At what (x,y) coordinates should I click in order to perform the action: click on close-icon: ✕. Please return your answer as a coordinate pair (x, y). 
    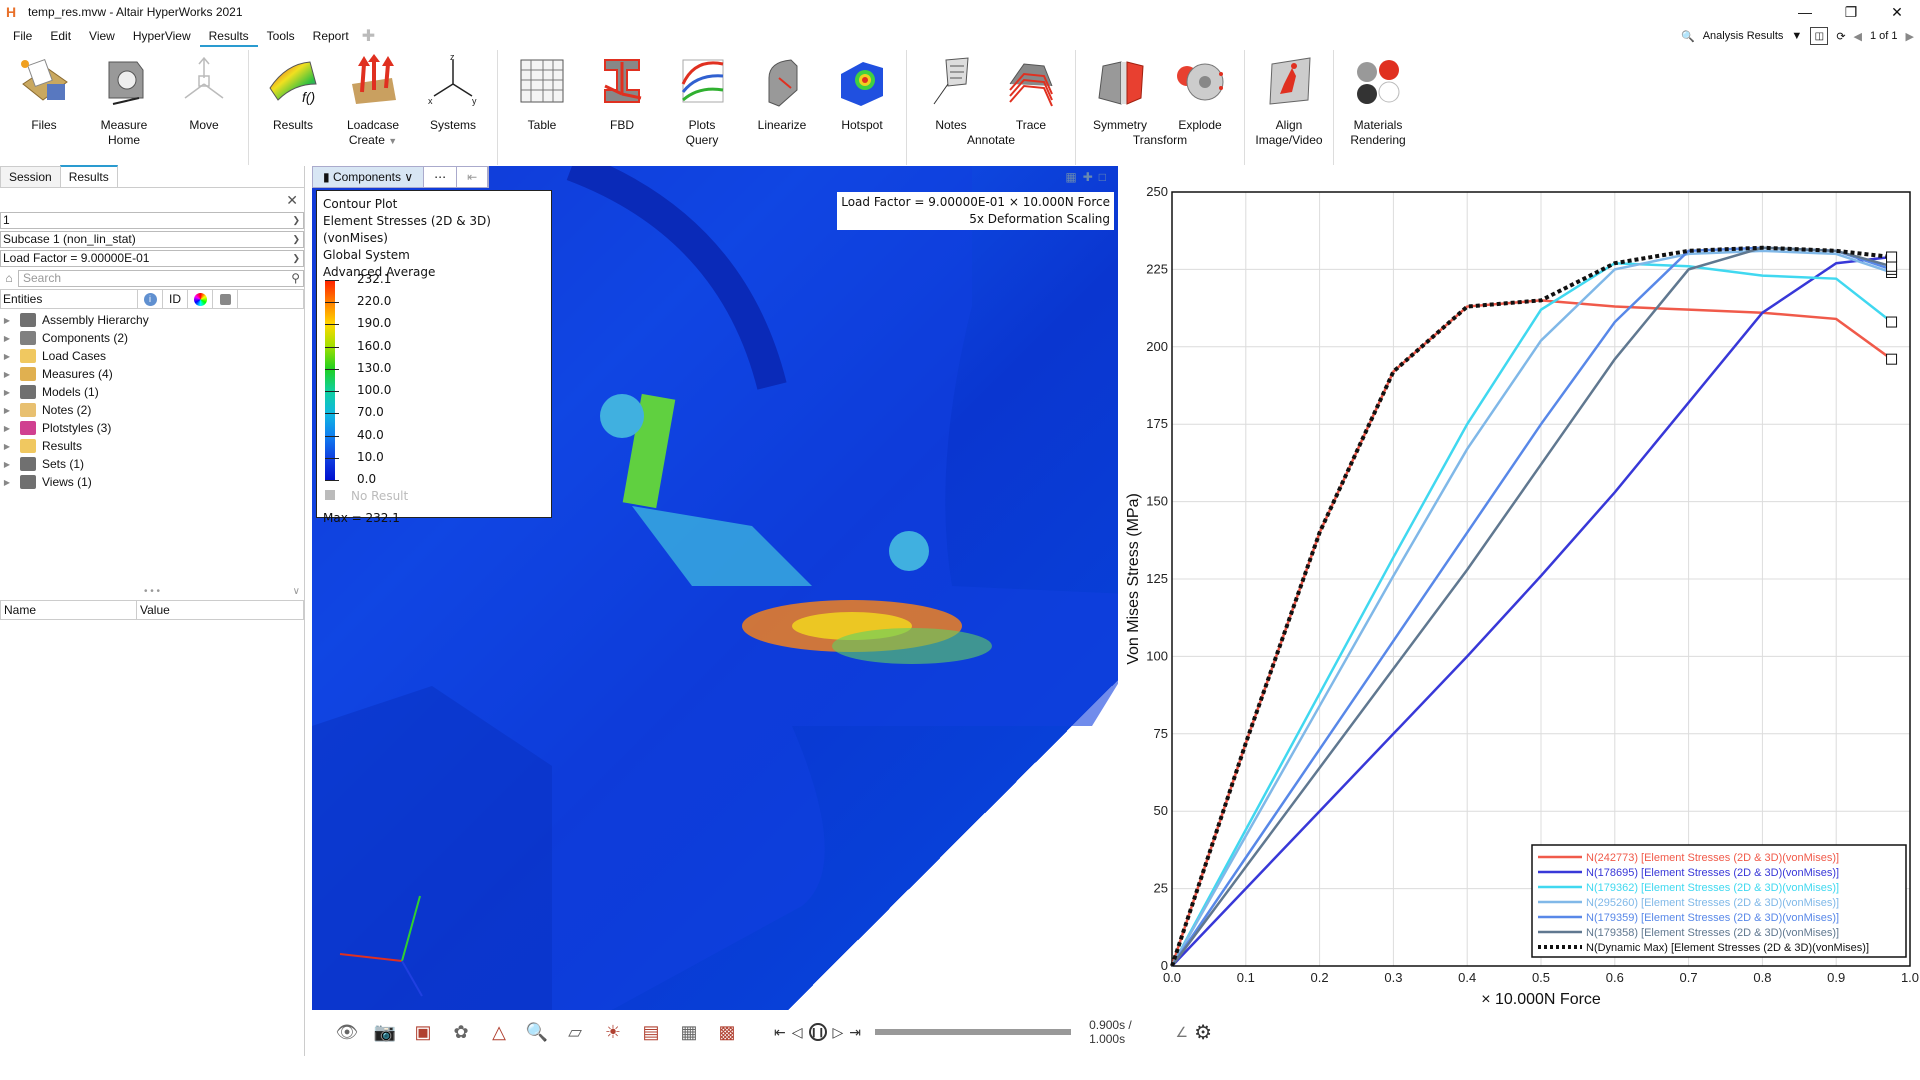
    Looking at the image, I should click on (292, 200).